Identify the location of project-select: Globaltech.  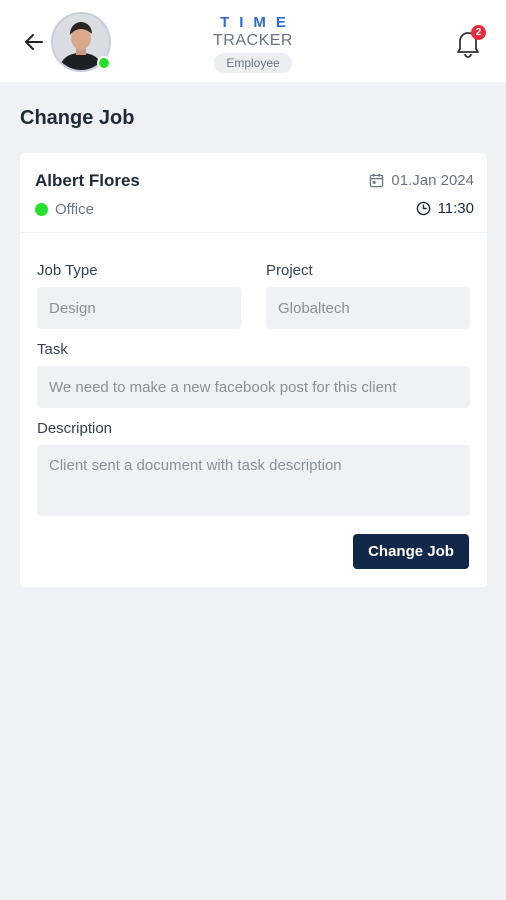
(368, 308).